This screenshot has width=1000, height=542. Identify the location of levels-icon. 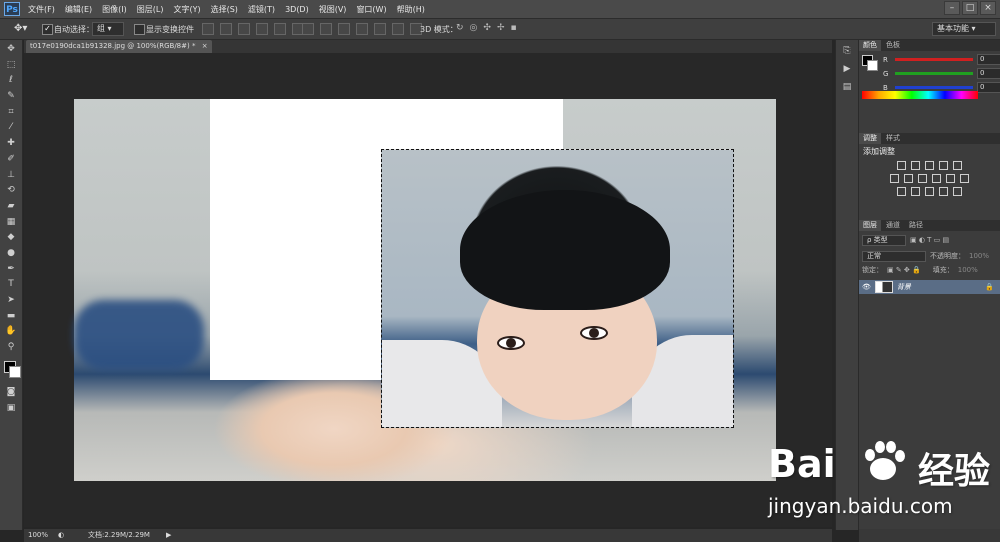
(915, 165).